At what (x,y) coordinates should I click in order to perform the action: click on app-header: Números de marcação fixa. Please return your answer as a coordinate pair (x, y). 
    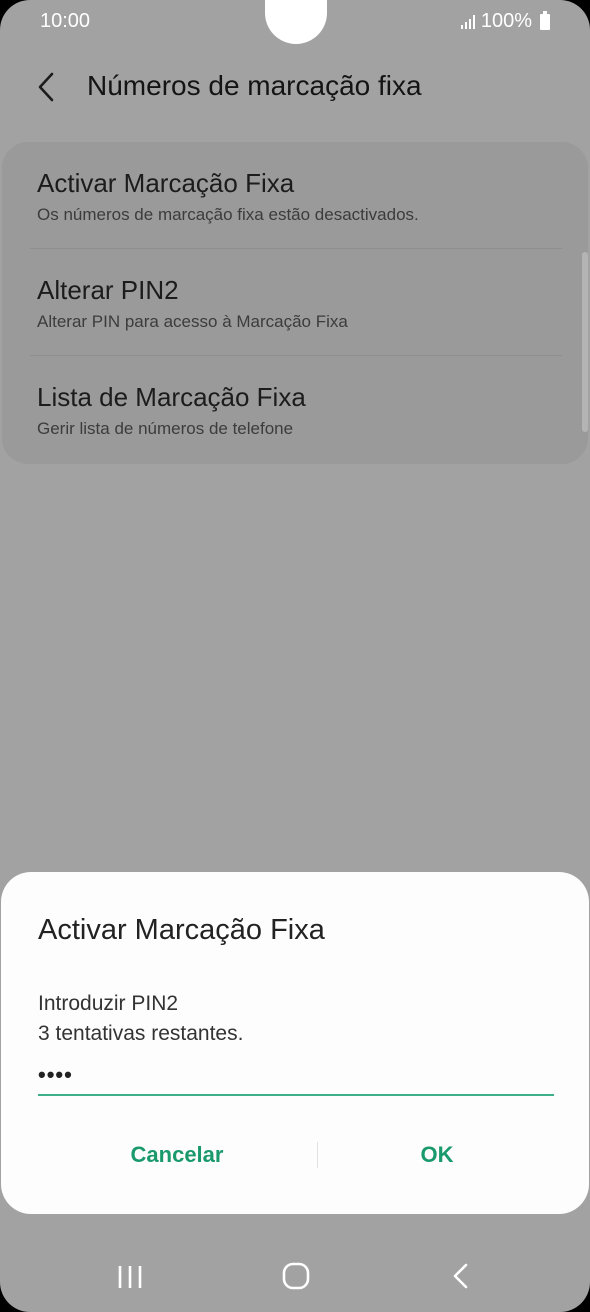
    Looking at the image, I should click on (295, 87).